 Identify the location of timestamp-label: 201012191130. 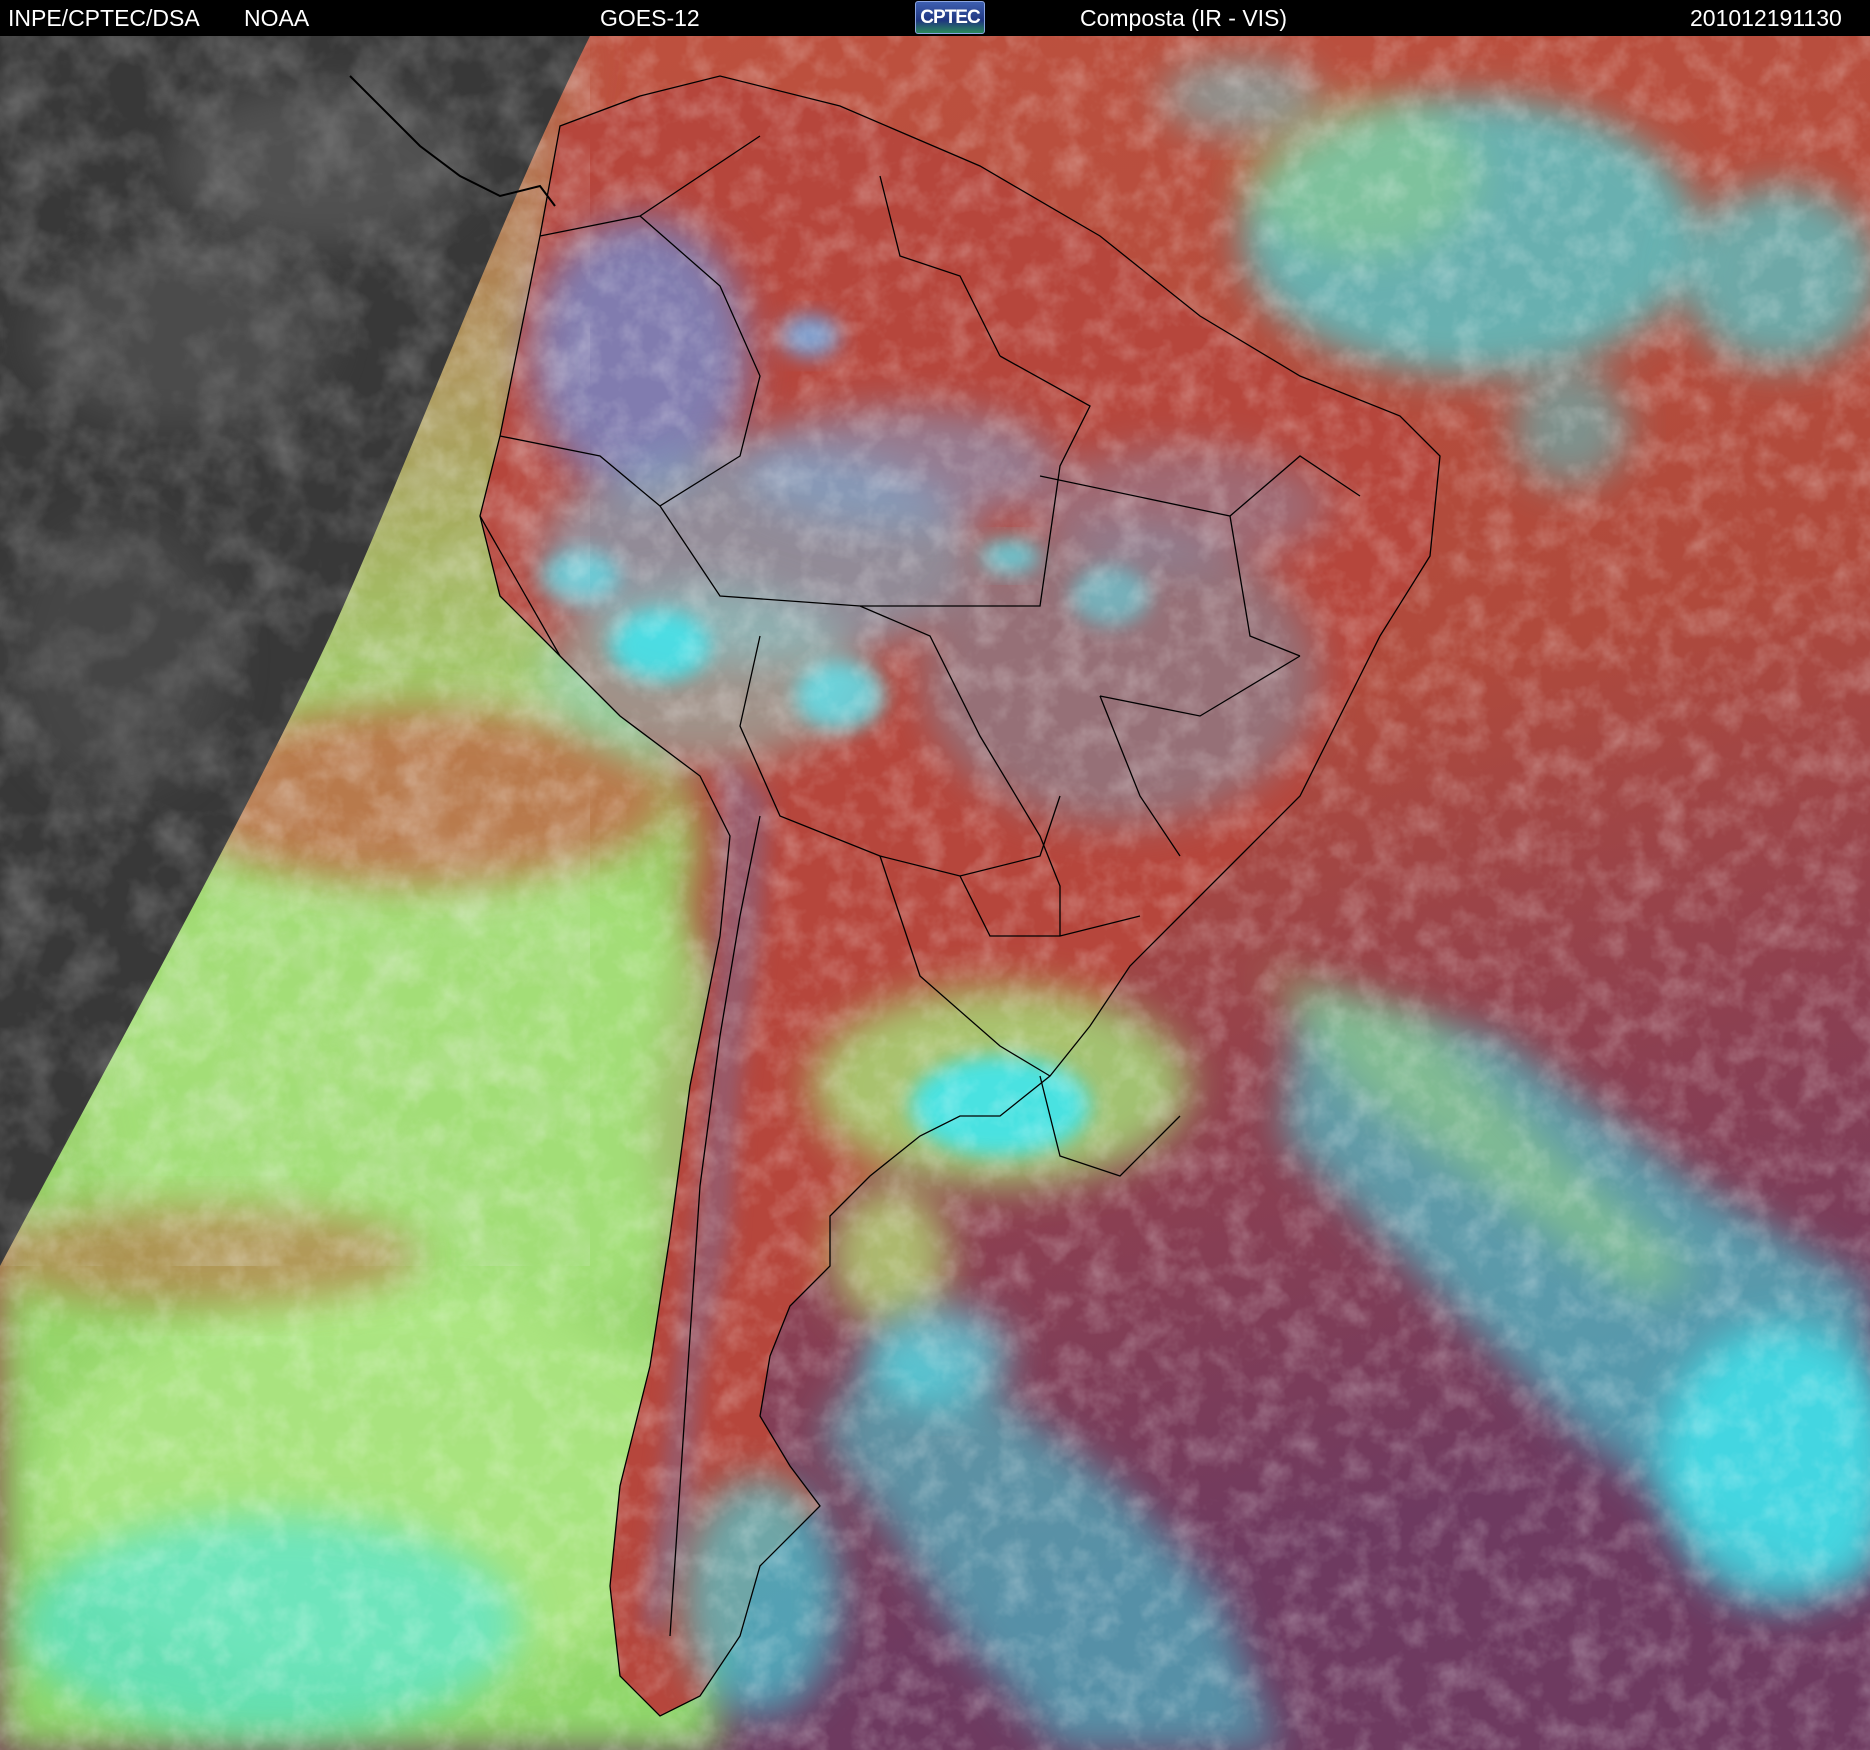
(1766, 18).